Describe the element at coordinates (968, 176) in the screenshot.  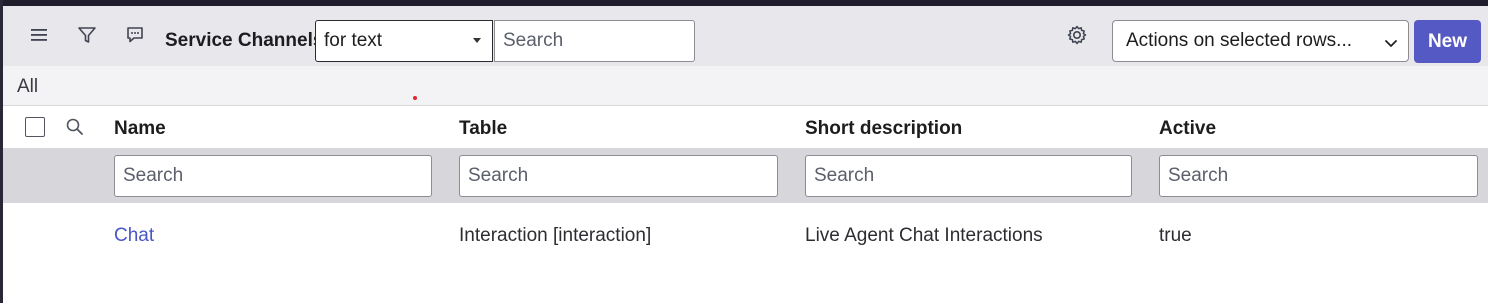
I see `short-description-search-input` at that location.